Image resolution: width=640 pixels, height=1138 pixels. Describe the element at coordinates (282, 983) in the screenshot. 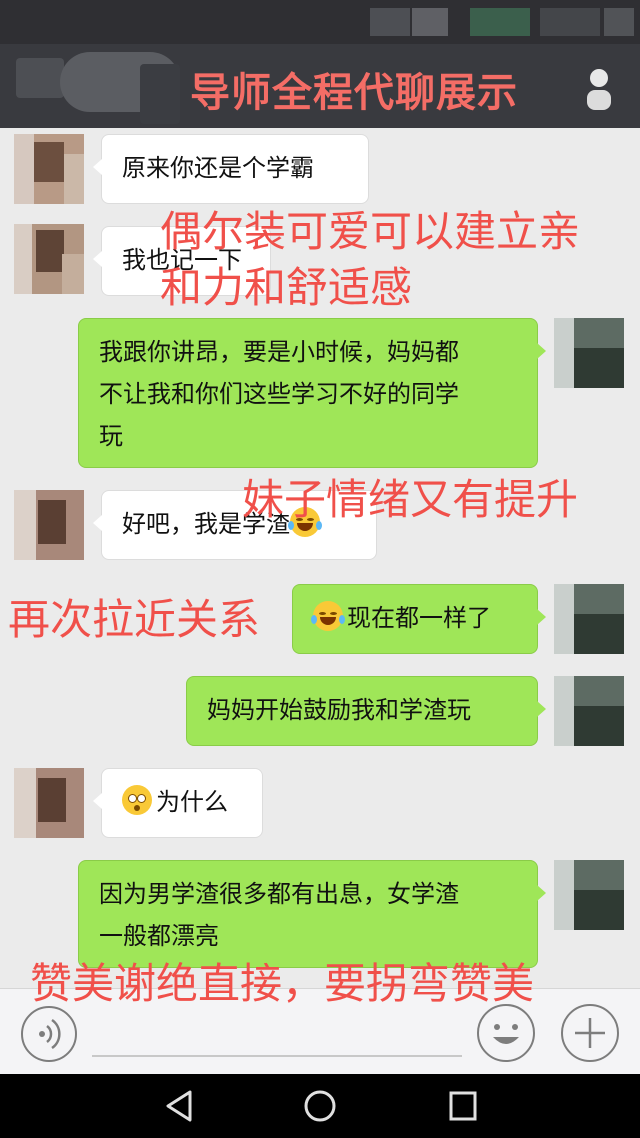

I see `annotation-text: 赞美谢绝直接，要拐弯赞美` at that location.